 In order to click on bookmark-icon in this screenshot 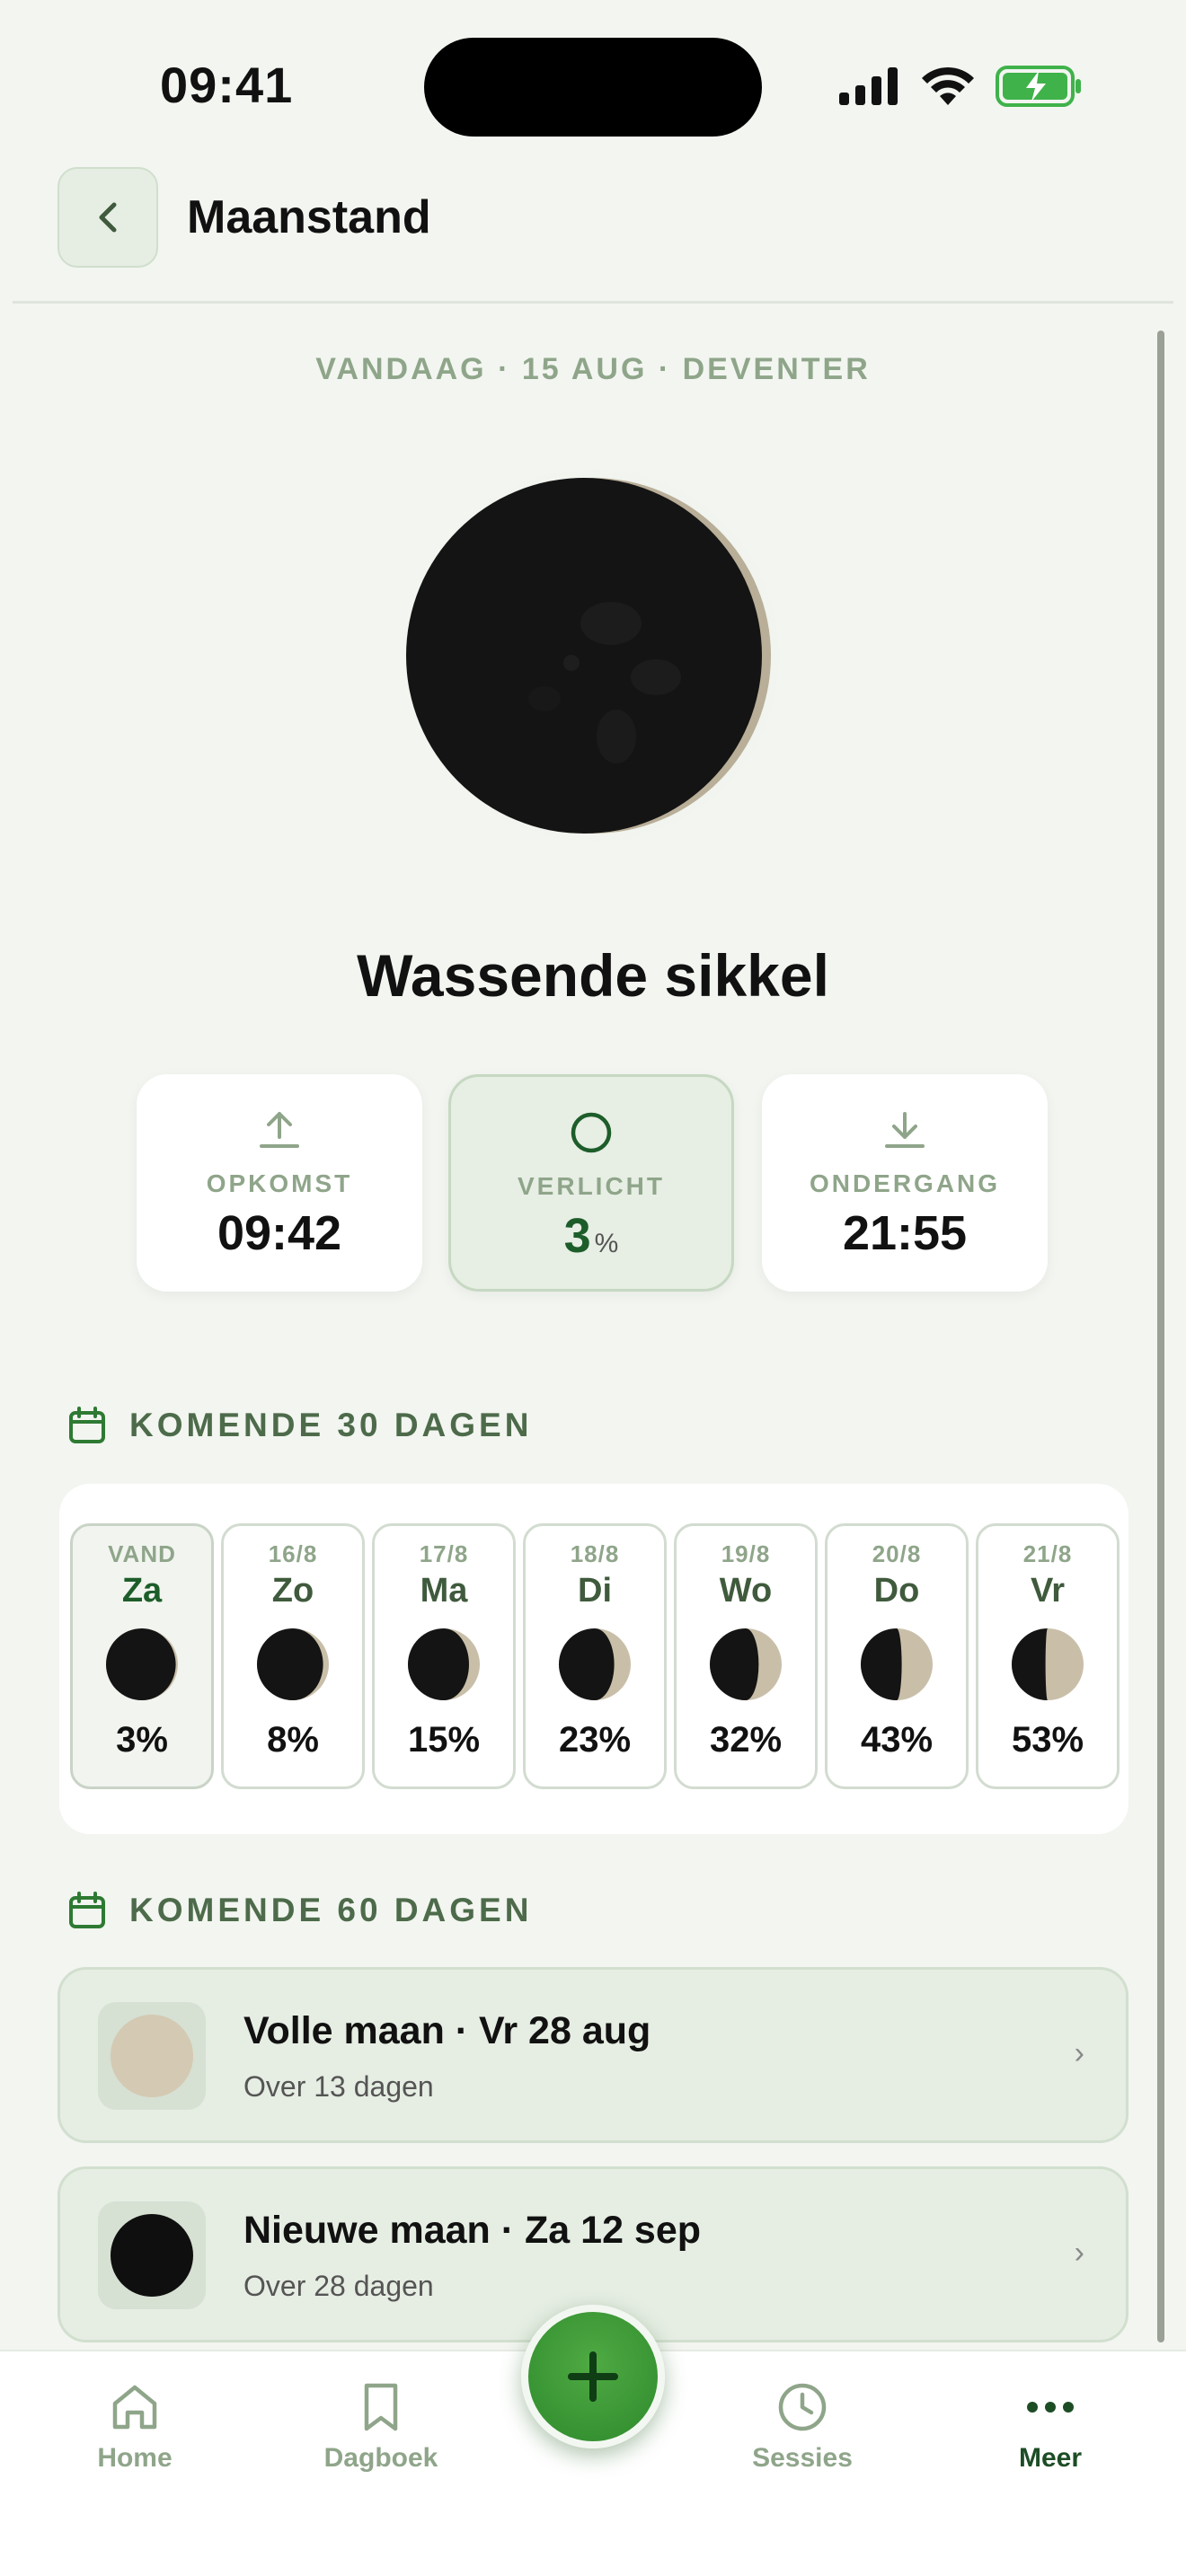, I will do `click(381, 2407)`.